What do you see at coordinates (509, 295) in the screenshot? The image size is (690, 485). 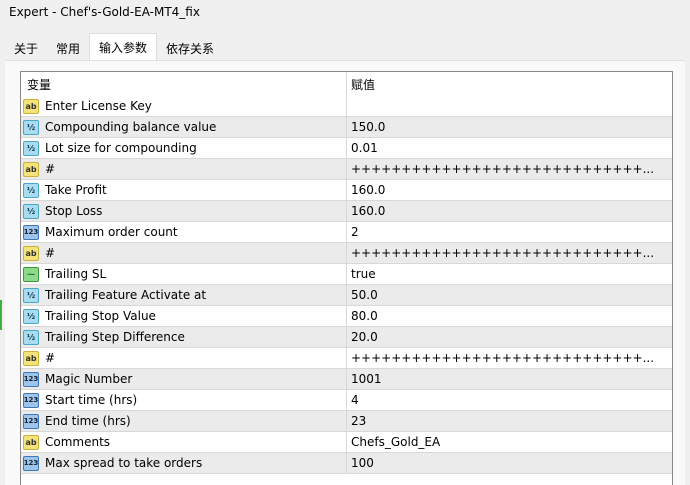 I see `param-value: 50.0` at bounding box center [509, 295].